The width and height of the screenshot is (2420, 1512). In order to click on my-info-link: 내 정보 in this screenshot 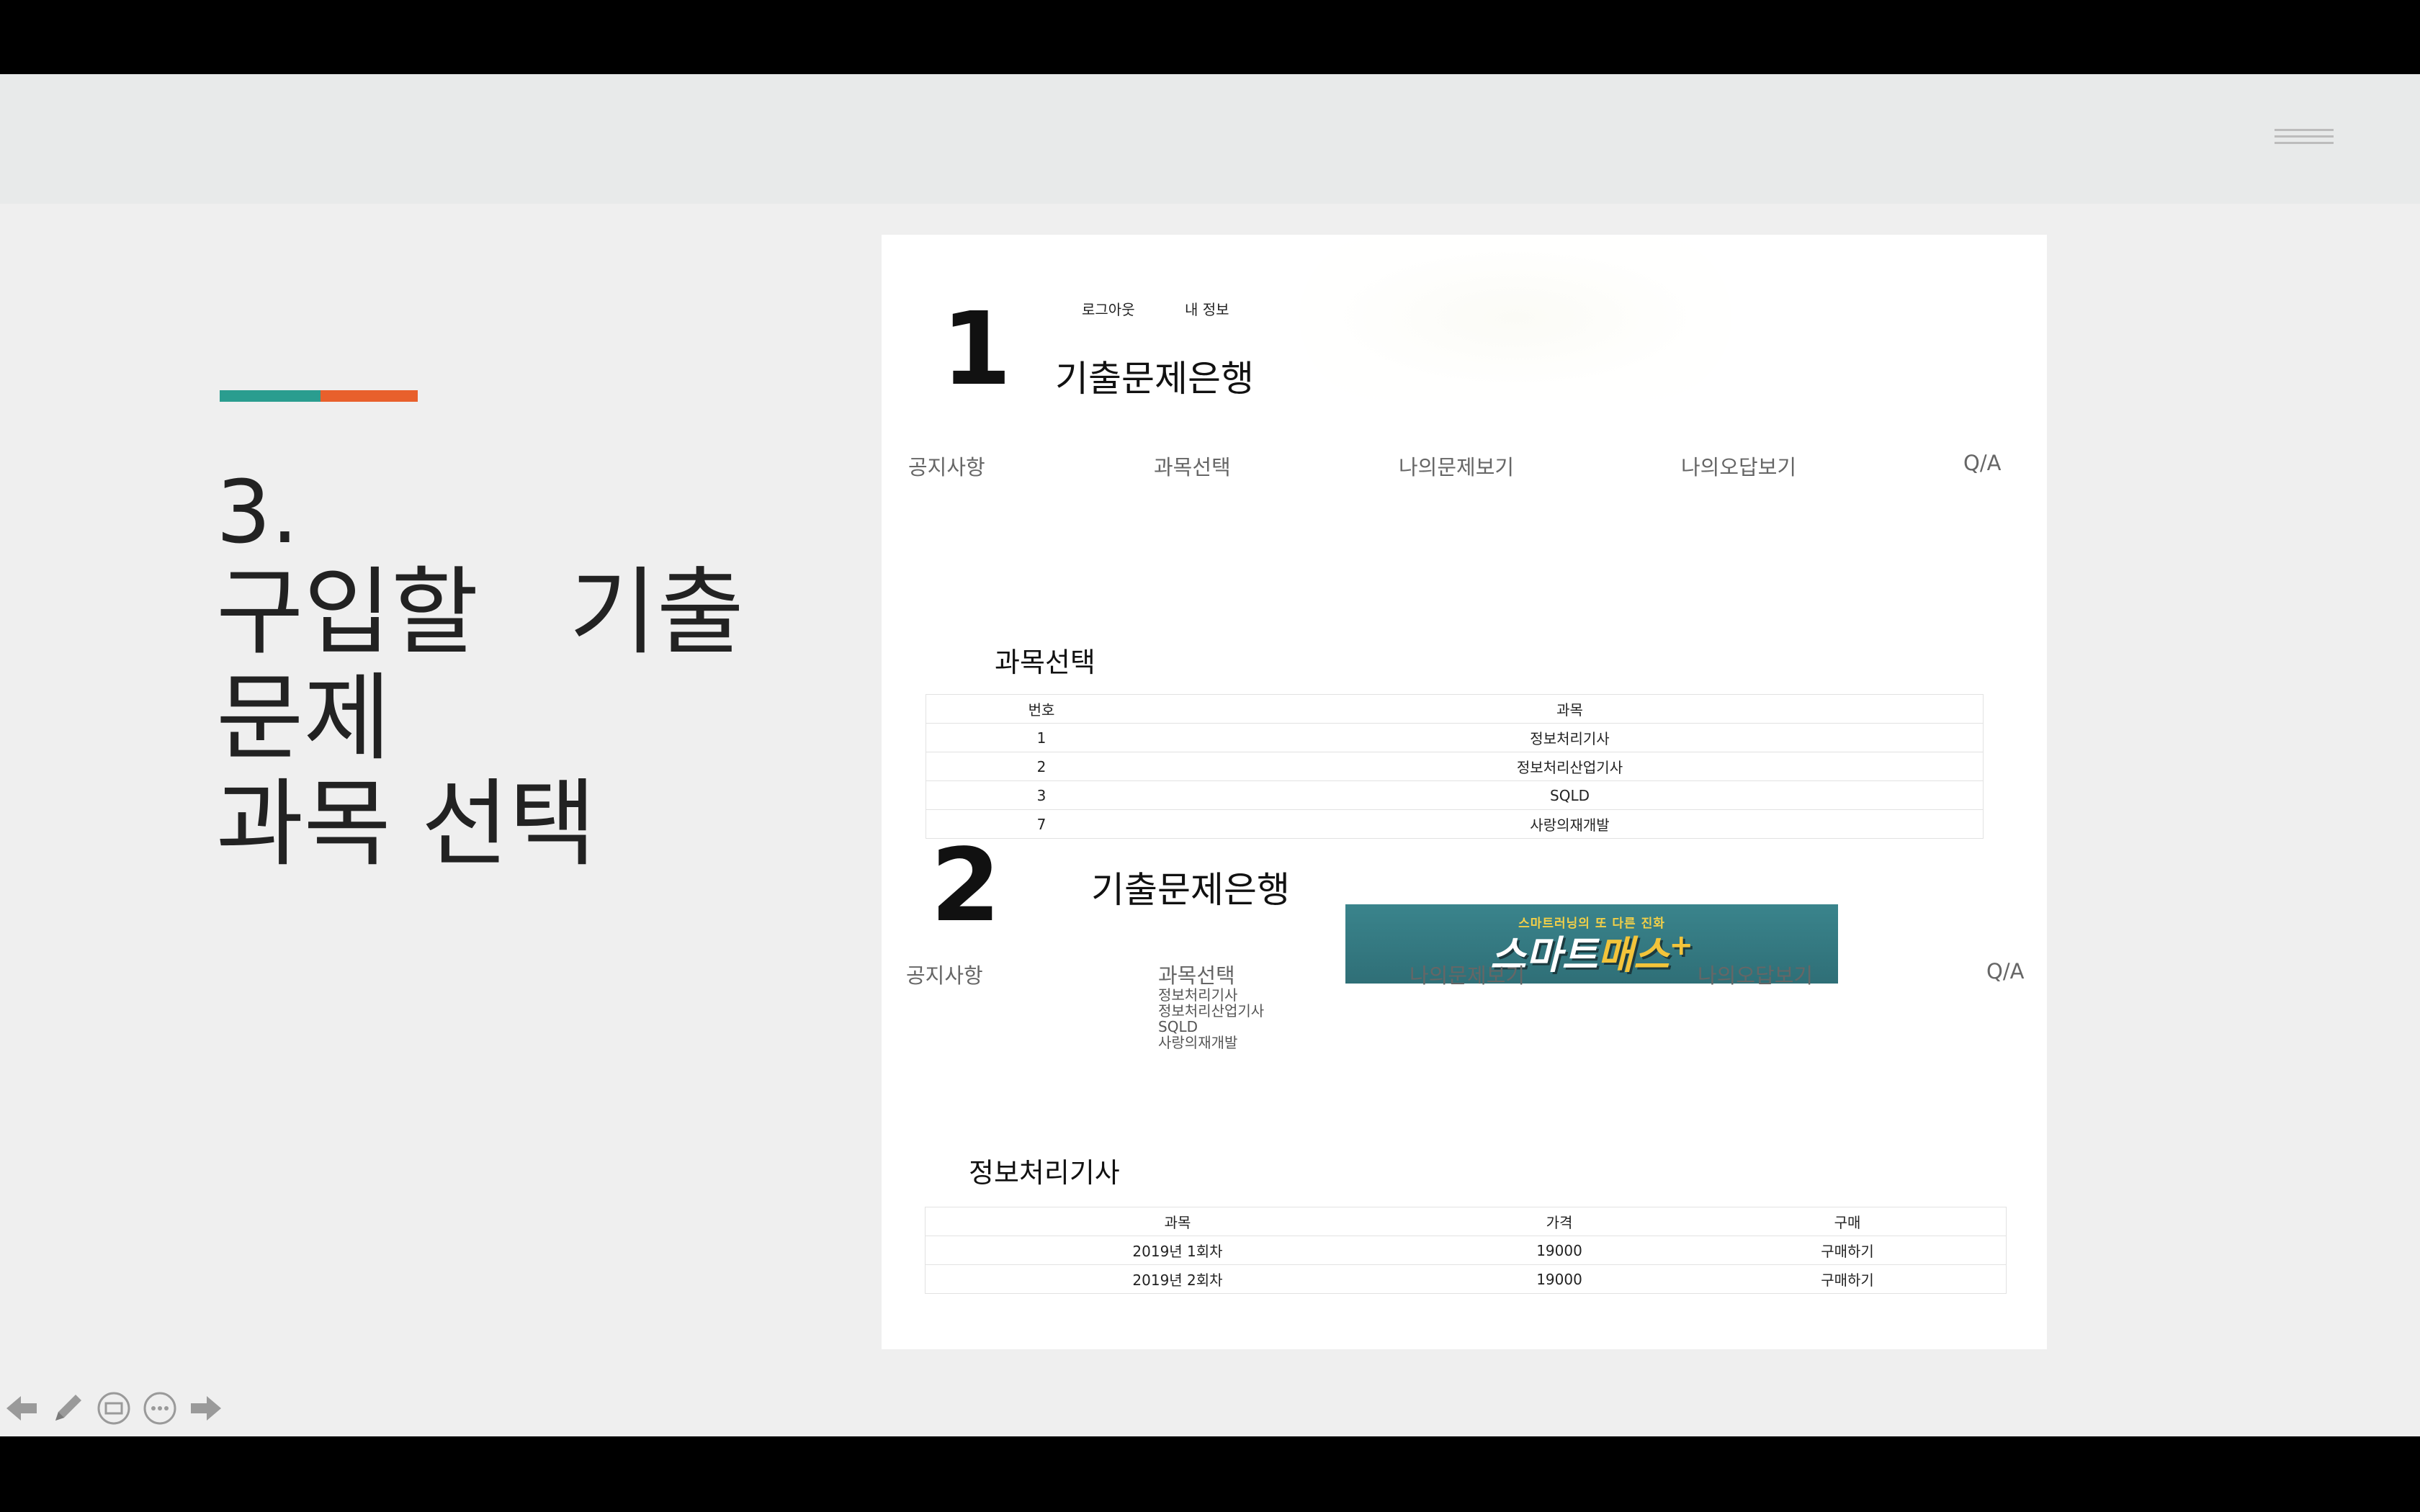, I will do `click(1207, 308)`.